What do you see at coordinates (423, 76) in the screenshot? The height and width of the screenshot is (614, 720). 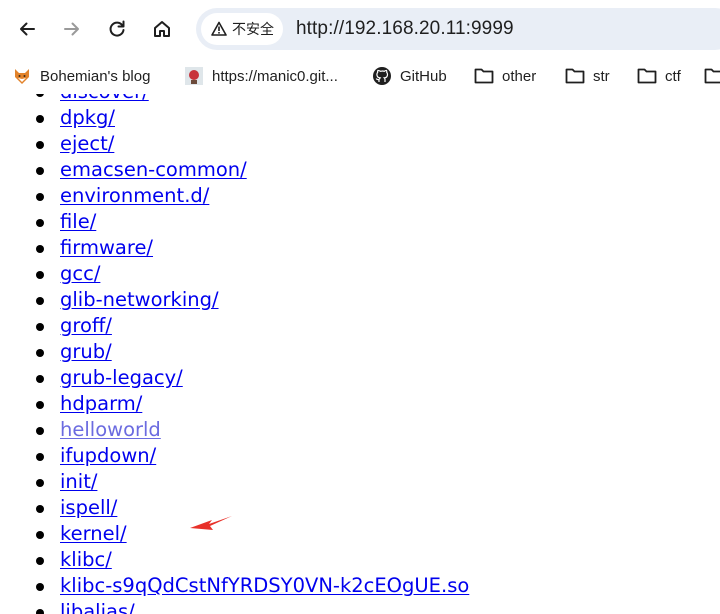 I see `bookmark-label: GitHub` at bounding box center [423, 76].